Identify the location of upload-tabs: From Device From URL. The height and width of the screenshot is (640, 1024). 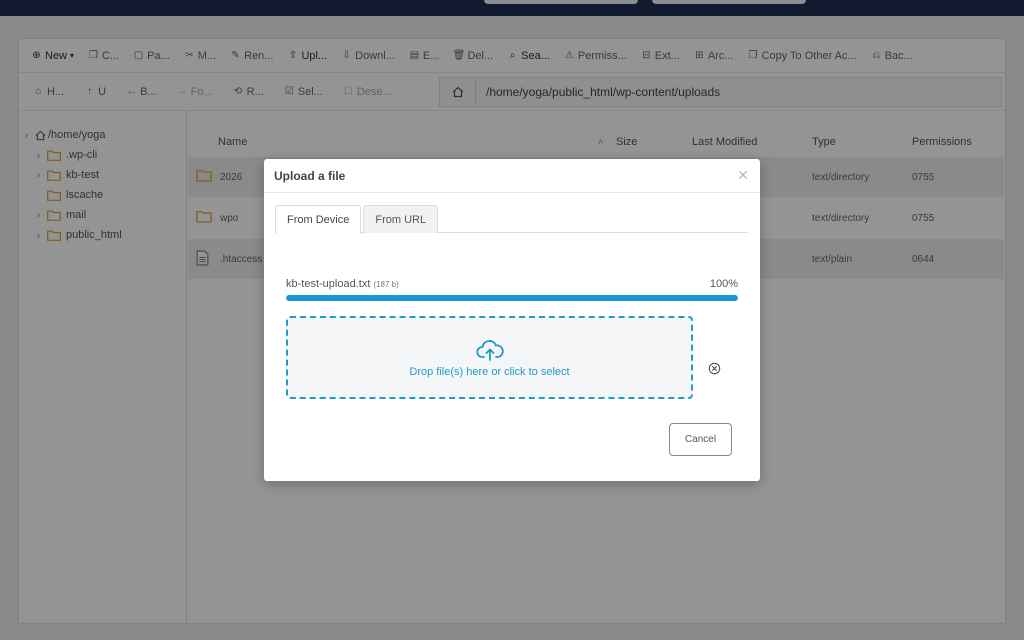
(511, 219).